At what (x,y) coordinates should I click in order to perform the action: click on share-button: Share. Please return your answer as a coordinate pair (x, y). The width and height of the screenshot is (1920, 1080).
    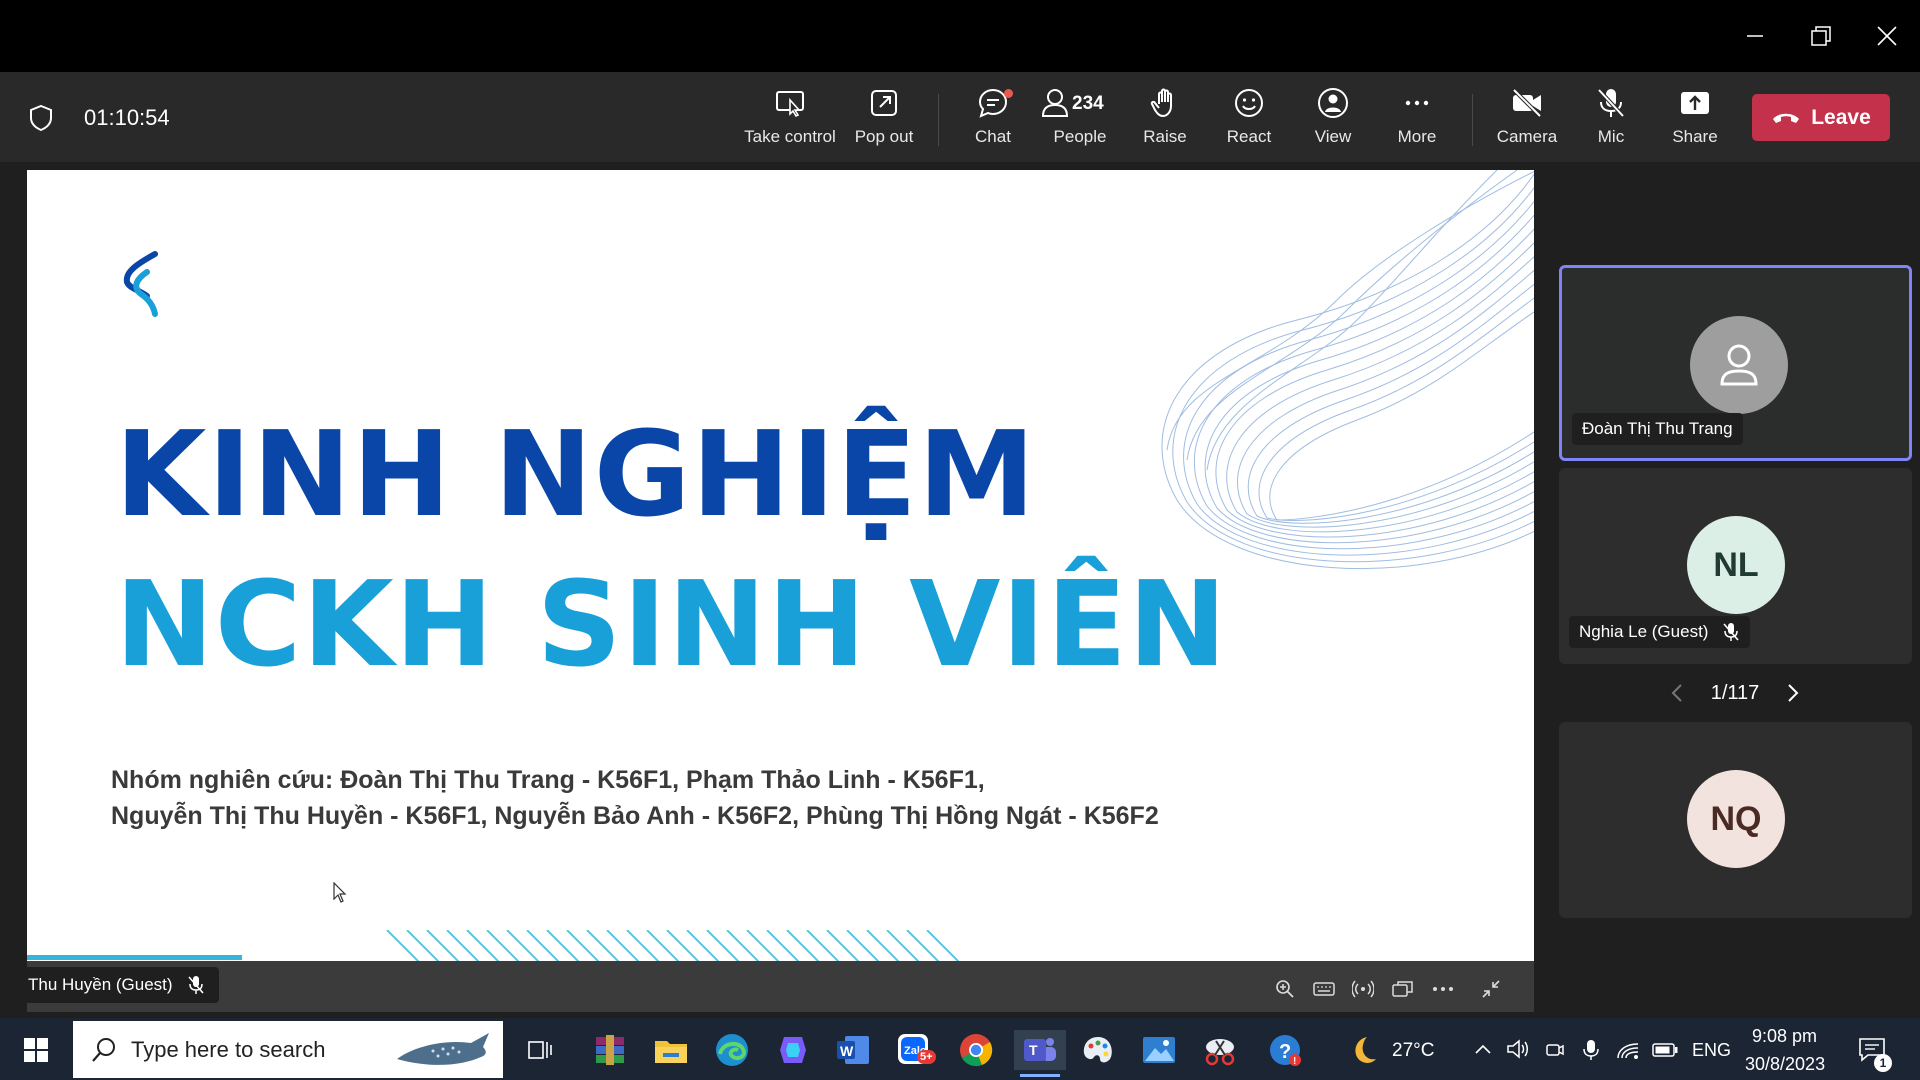
    Looking at the image, I should click on (1695, 119).